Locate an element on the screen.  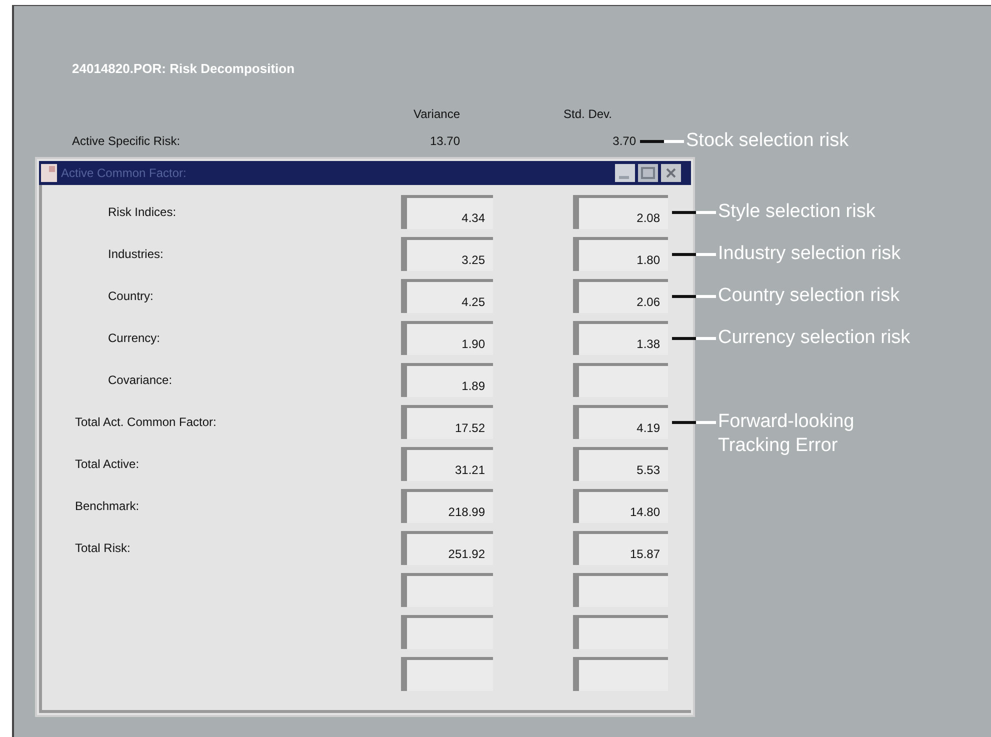
variance-field: 1.90 is located at coordinates (447, 337).